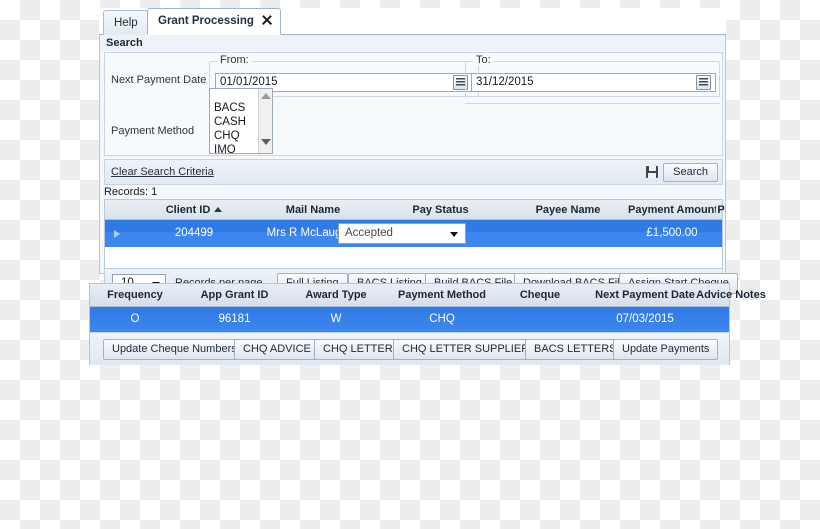  What do you see at coordinates (153, 131) in the screenshot?
I see `payment-method-label: Payment Method` at bounding box center [153, 131].